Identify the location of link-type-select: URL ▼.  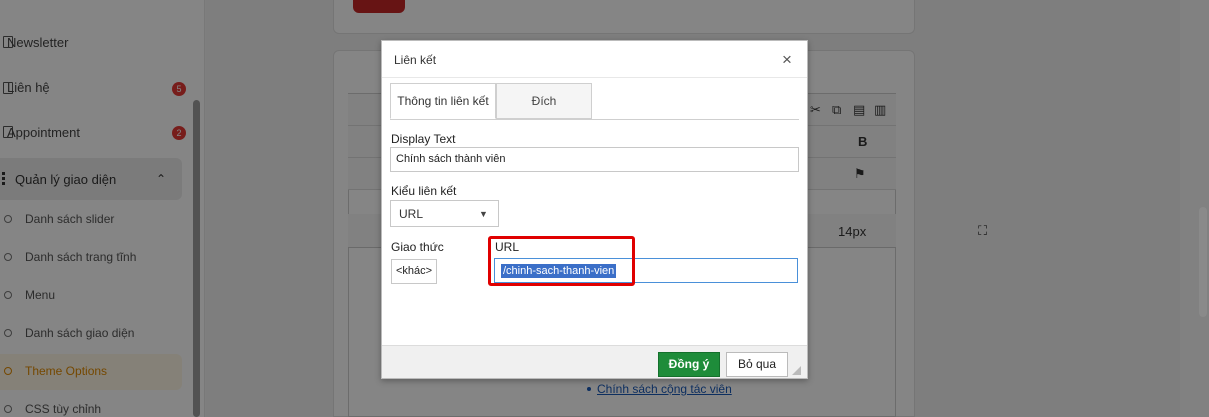
(444, 213).